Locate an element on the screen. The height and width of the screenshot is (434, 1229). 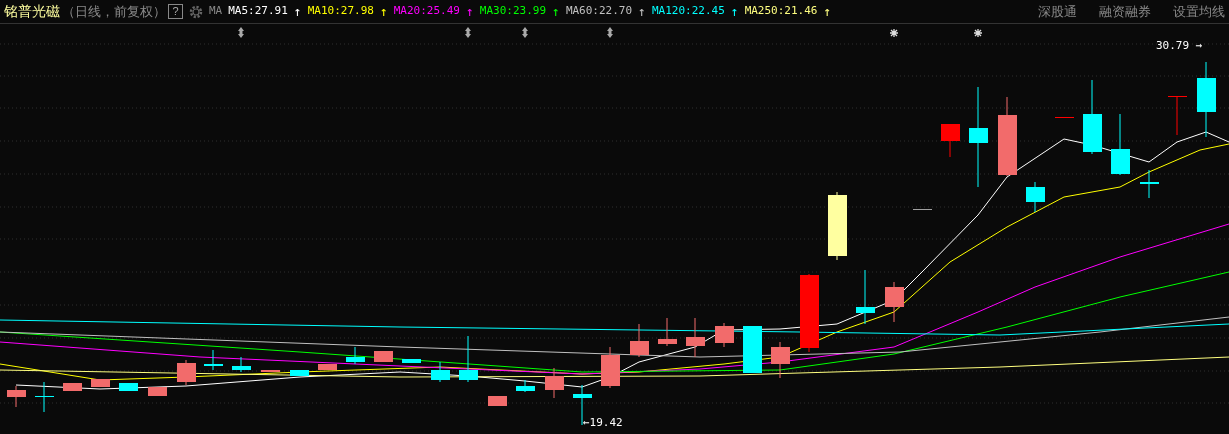
menu-link: 融资融券 is located at coordinates (1125, 11).